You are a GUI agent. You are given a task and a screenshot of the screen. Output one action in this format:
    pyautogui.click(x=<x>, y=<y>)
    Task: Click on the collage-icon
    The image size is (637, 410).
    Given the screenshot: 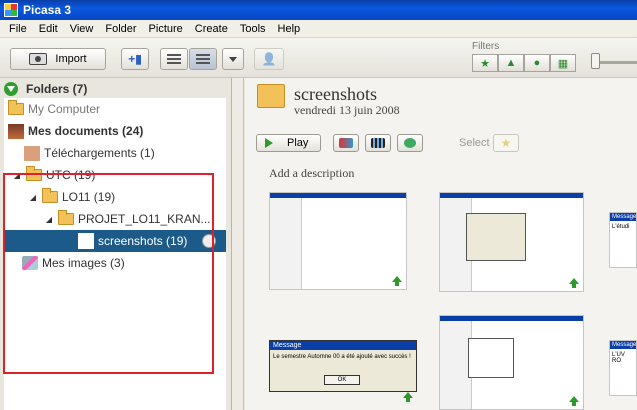 What is the action you would take?
    pyautogui.click(x=346, y=143)
    